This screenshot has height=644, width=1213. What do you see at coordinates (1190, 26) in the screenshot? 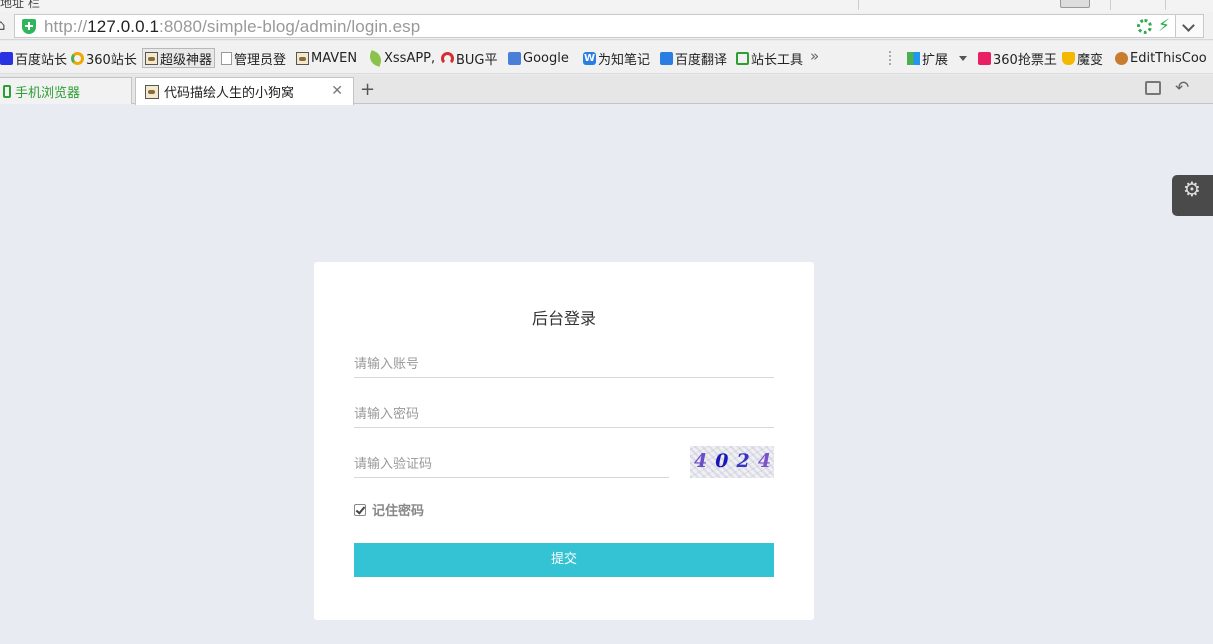
I see `url-dropdown-button` at bounding box center [1190, 26].